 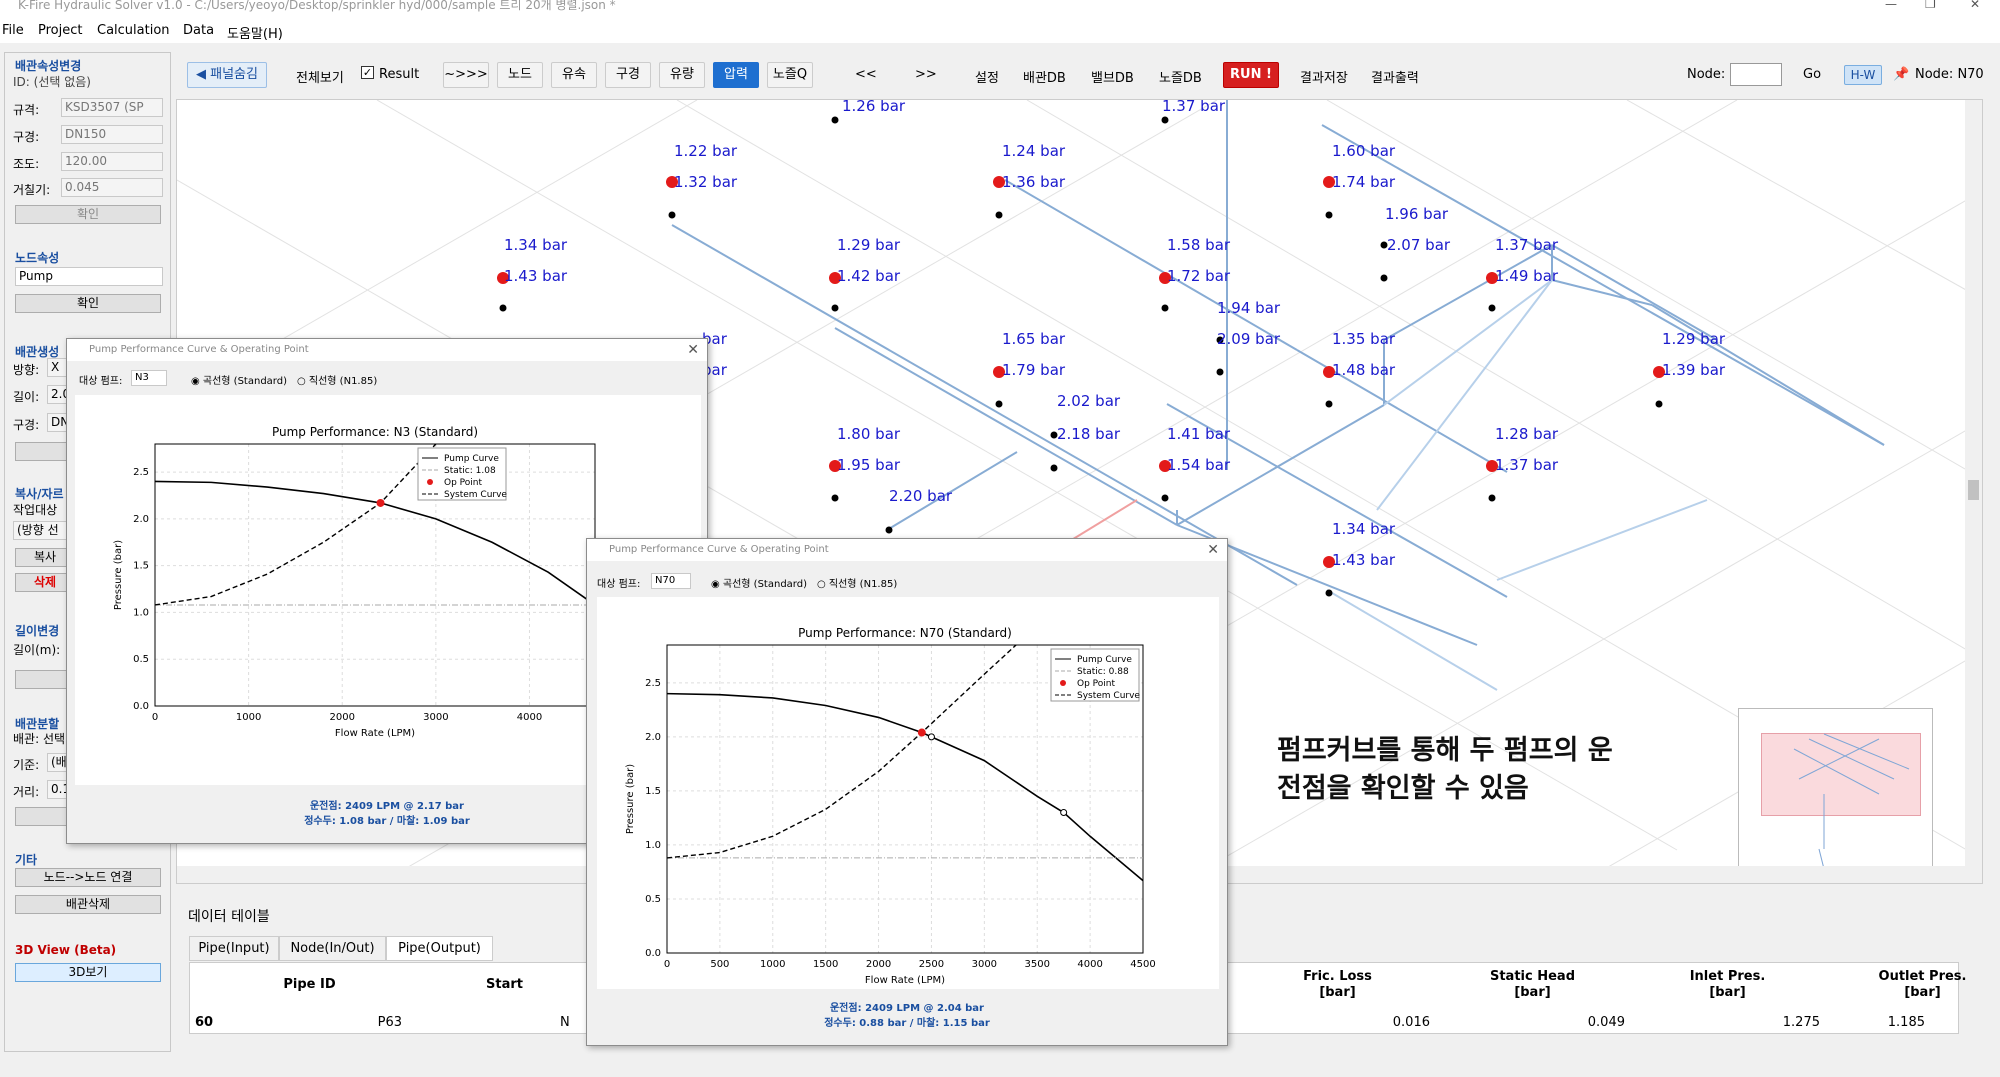 I want to click on export-result-button: 결과출력, so click(x=1395, y=76).